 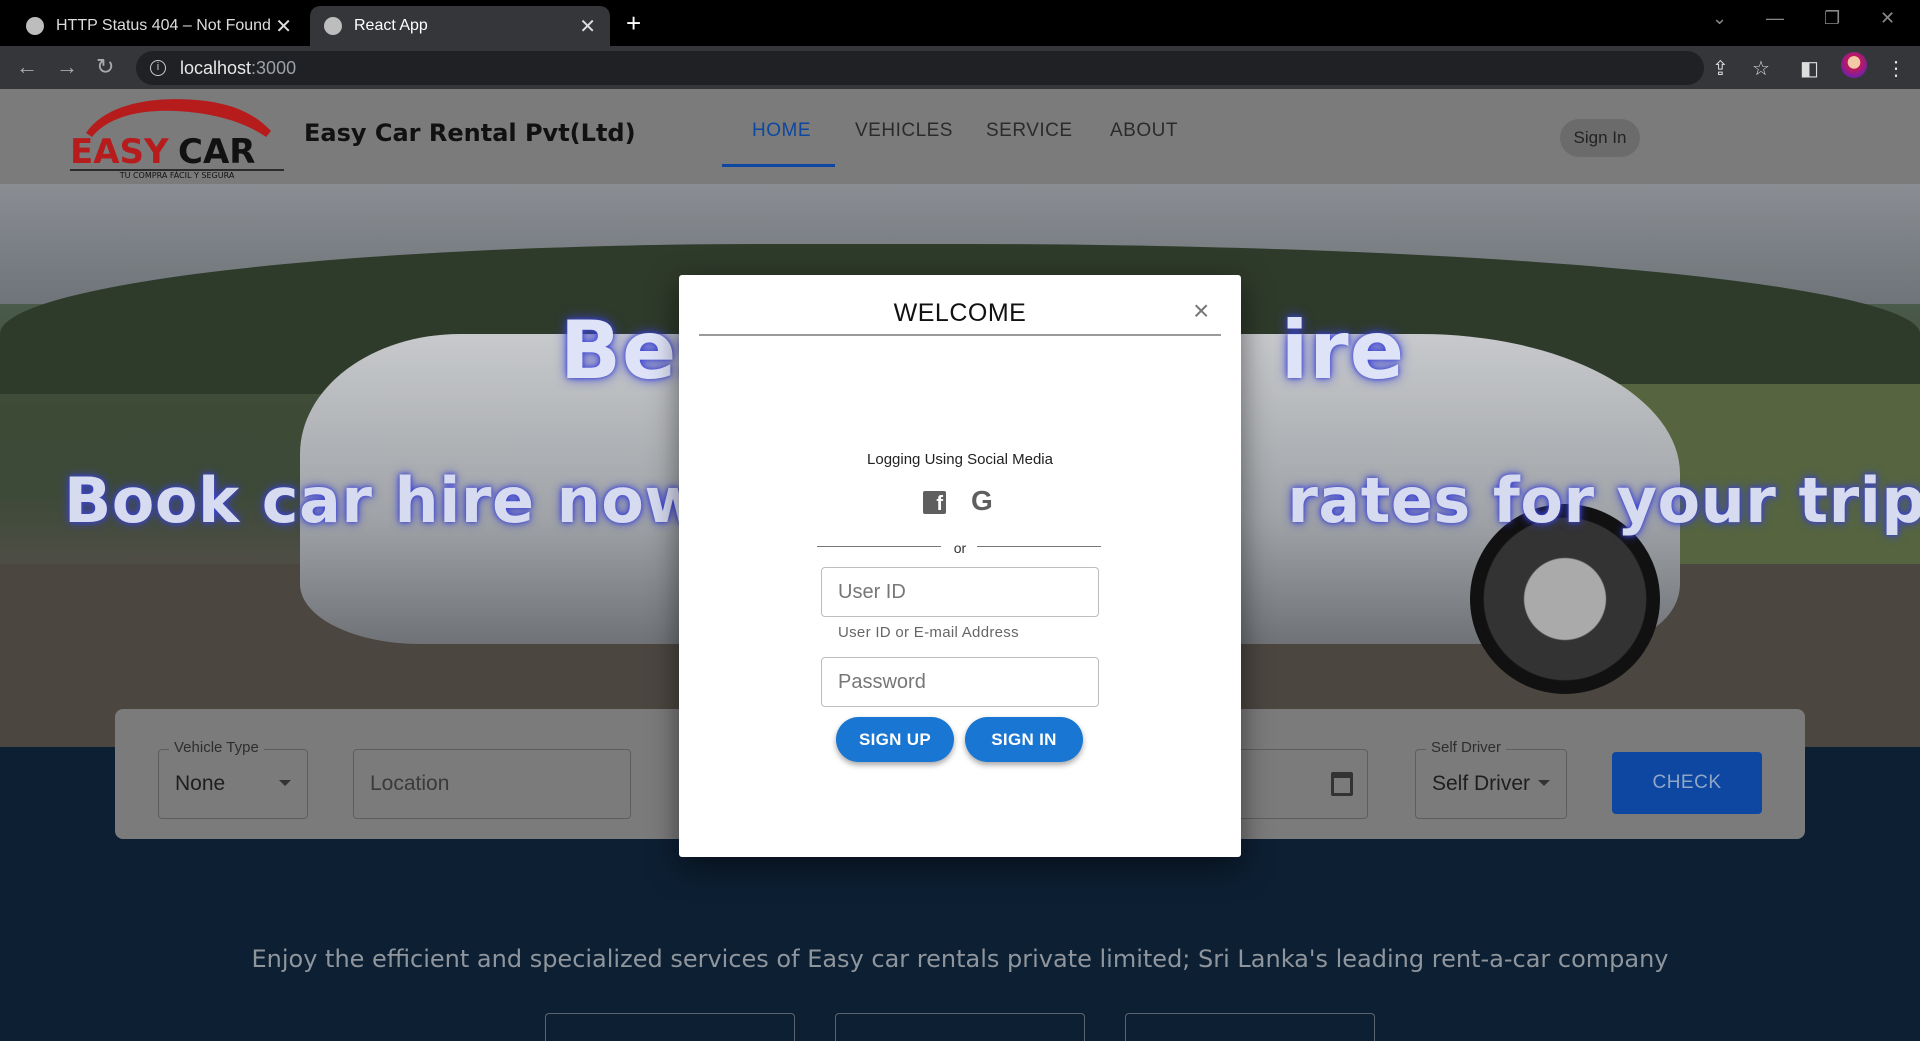 What do you see at coordinates (781, 131) in the screenshot?
I see `nav-home: HOME` at bounding box center [781, 131].